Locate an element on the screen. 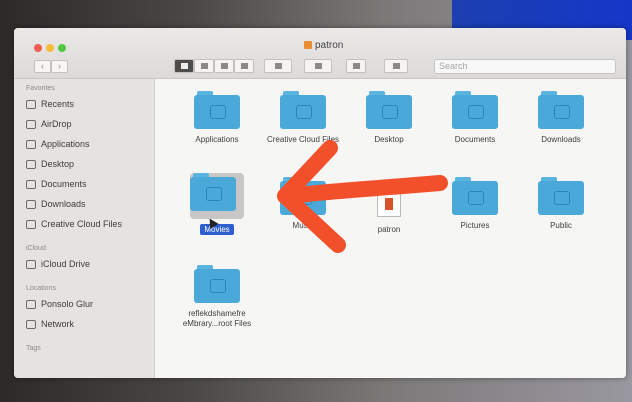  annotation-arrow is located at coordinates (362, 196).